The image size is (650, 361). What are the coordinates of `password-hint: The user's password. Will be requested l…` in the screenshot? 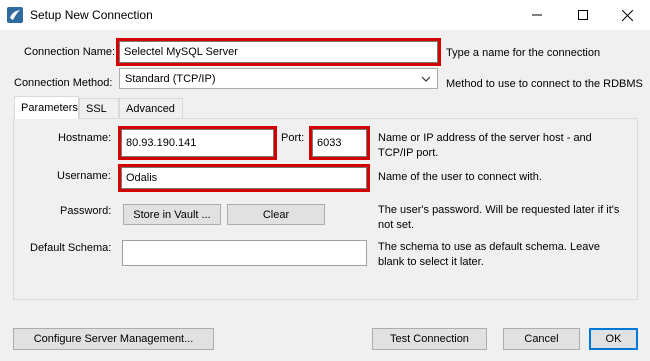 It's located at (499, 217).